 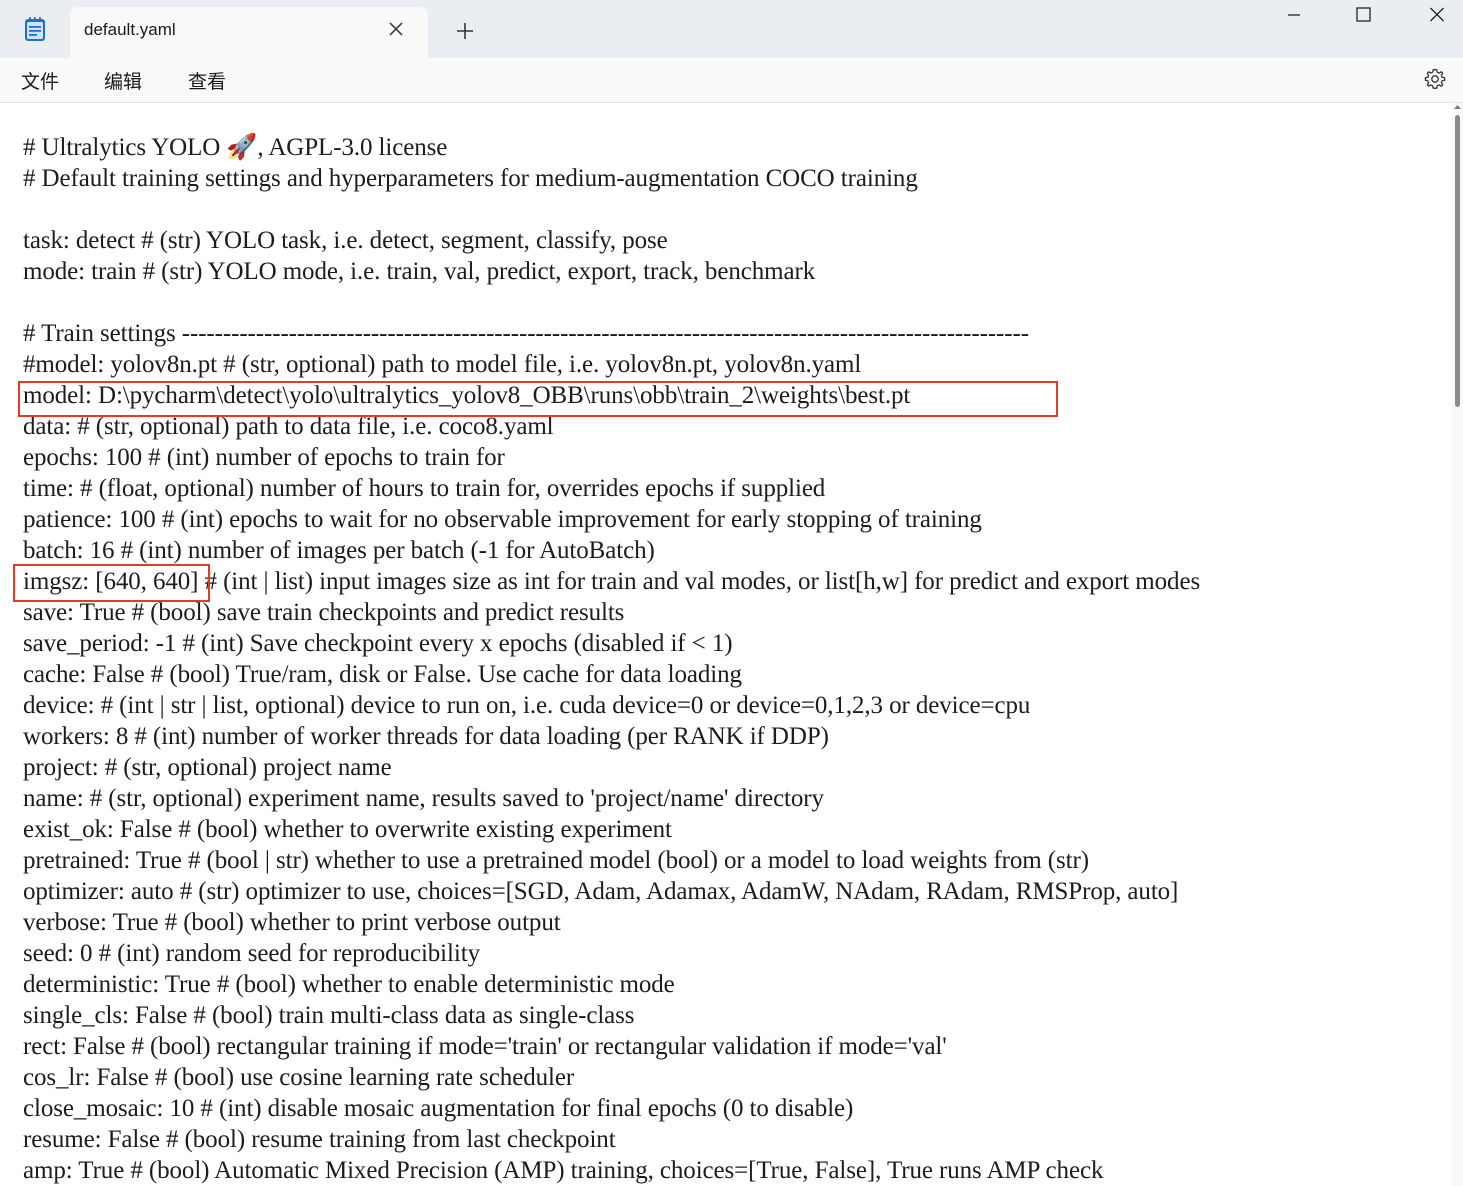 What do you see at coordinates (1457, 261) in the screenshot?
I see `scrollbar-thumb` at bounding box center [1457, 261].